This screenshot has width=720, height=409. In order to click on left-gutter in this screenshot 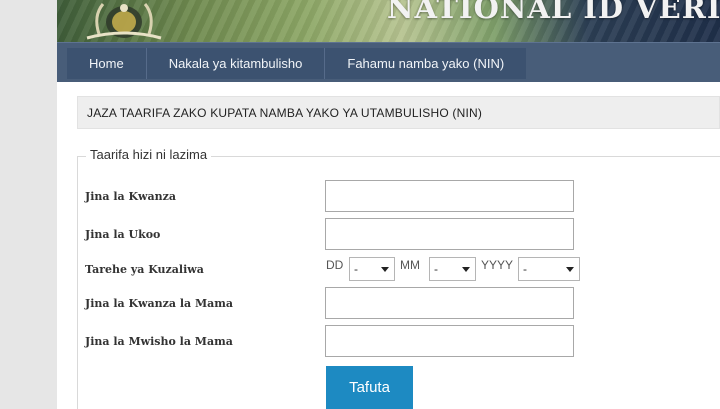, I will do `click(28, 204)`.